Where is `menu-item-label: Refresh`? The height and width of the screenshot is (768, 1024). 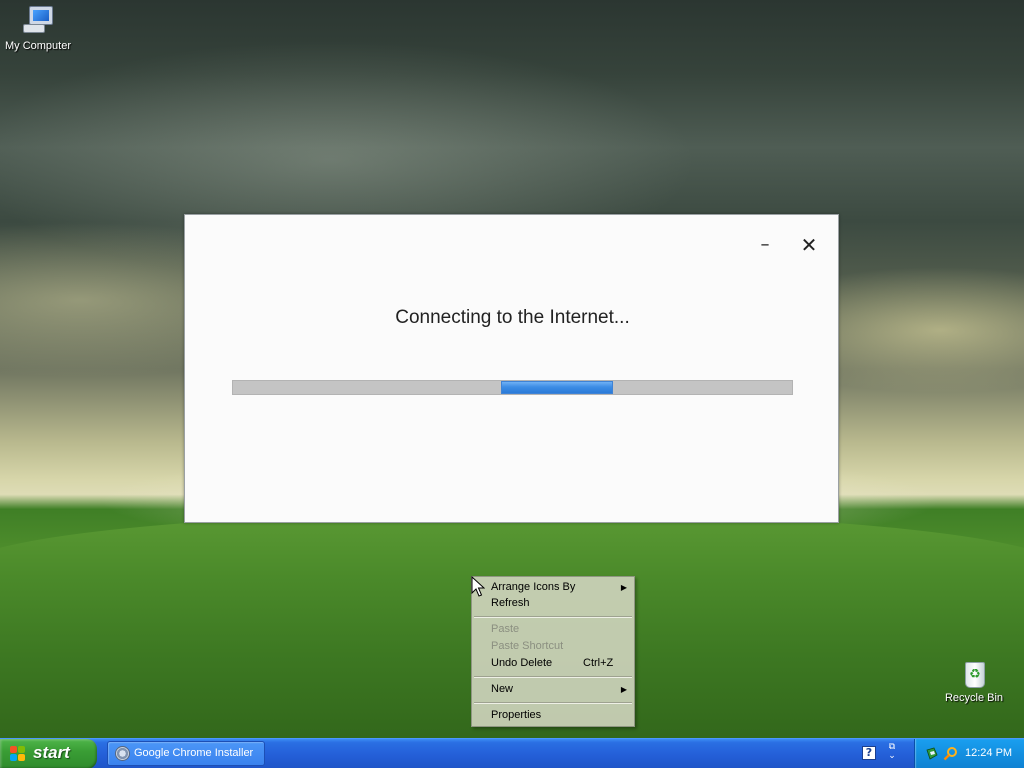
menu-item-label: Refresh is located at coordinates (510, 603).